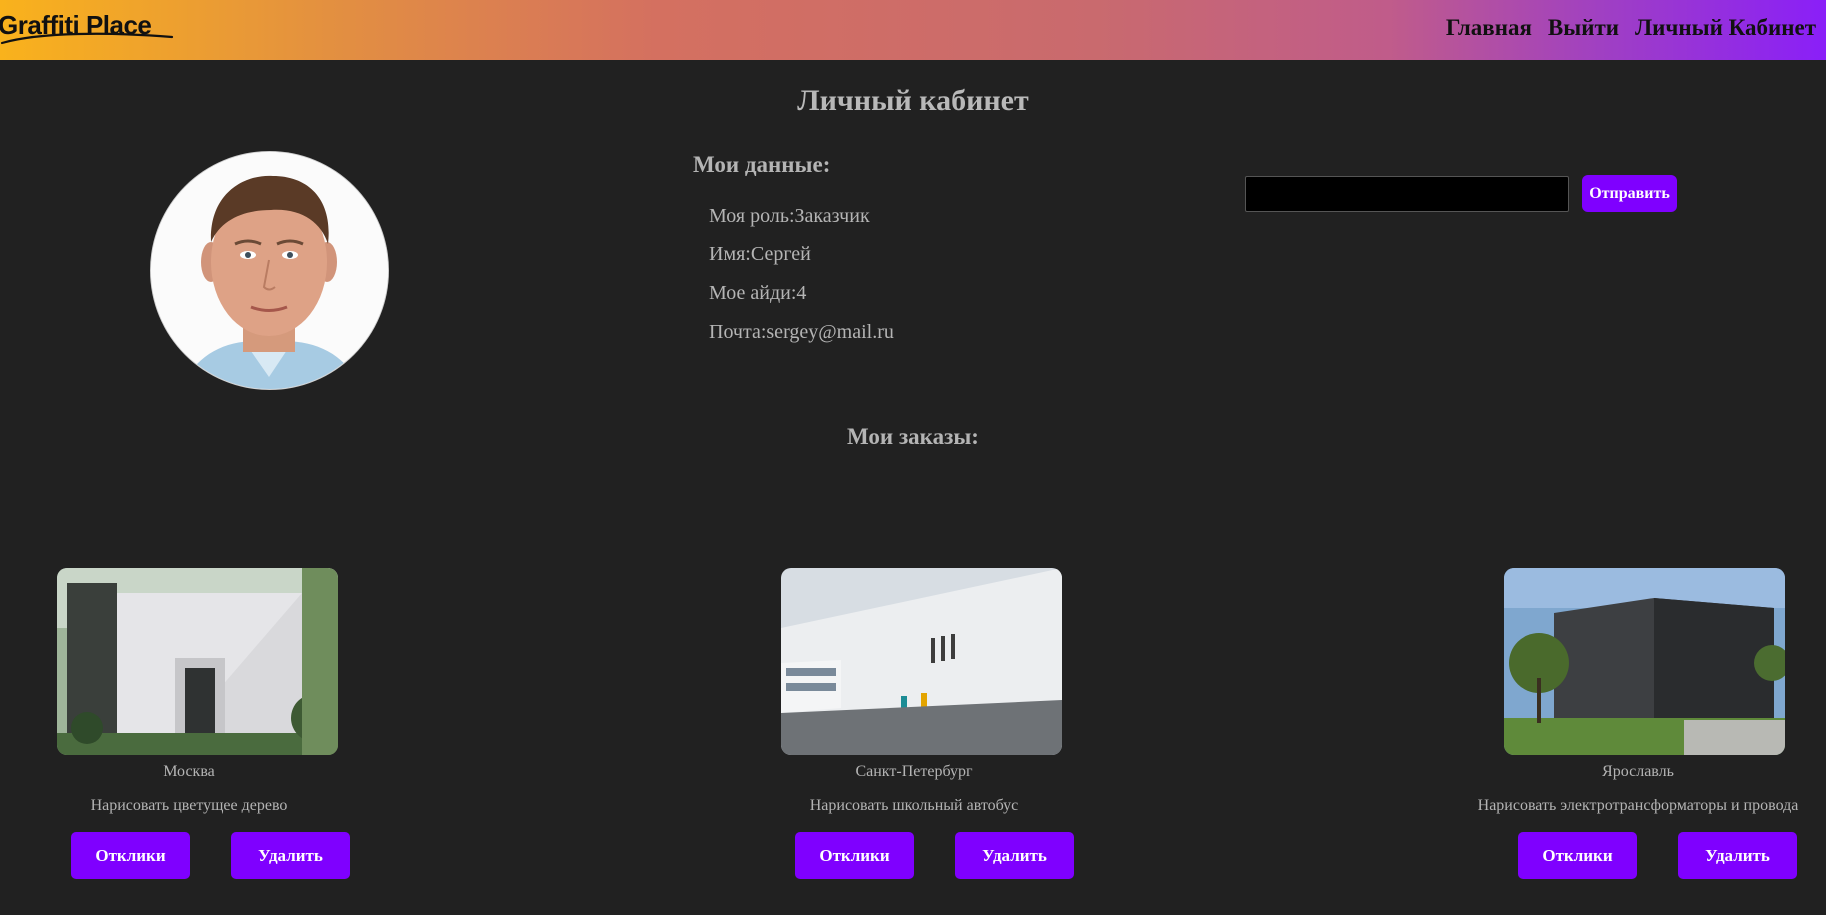 The height and width of the screenshot is (917, 1826). I want to click on profile-role: Моя роль:Заказчик, so click(789, 216).